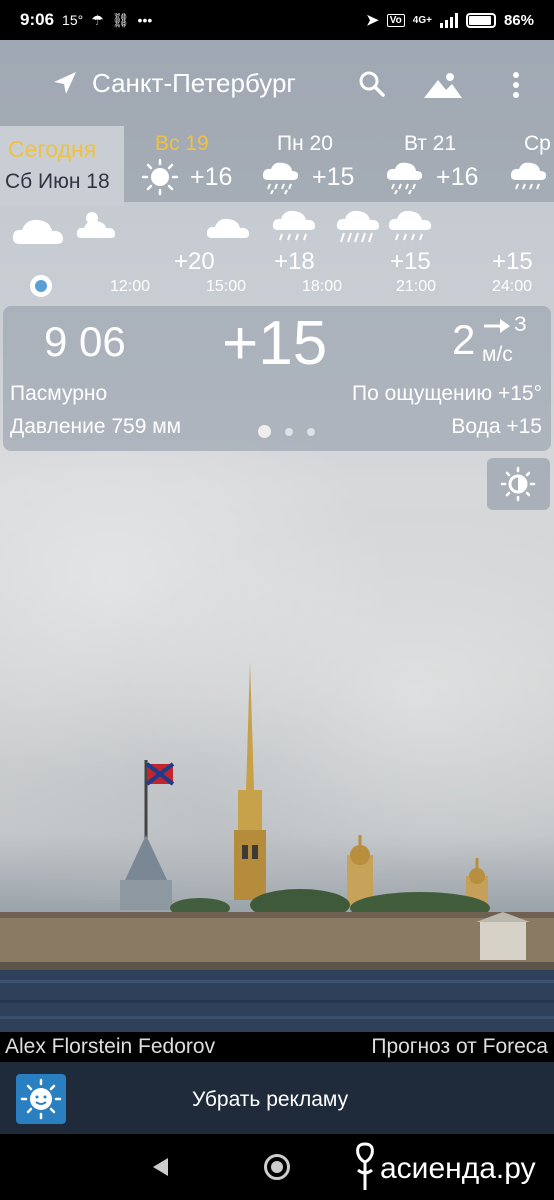  What do you see at coordinates (73, 20) in the screenshot?
I see `status-temp: 15°` at bounding box center [73, 20].